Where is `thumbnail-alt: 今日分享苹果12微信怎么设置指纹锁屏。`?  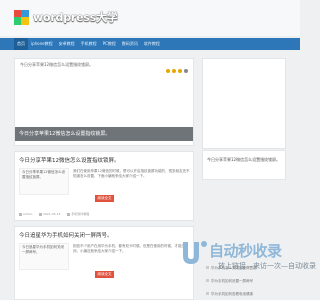 thumbnail-alt: 今日分享苹果12微信怎么设置指纹锁屏。 is located at coordinates (43, 174).